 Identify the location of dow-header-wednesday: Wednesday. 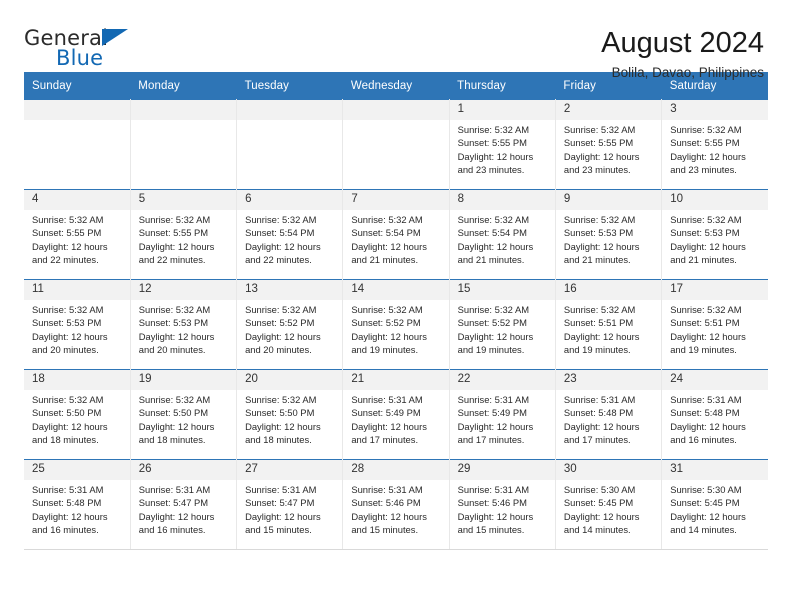
(396, 86).